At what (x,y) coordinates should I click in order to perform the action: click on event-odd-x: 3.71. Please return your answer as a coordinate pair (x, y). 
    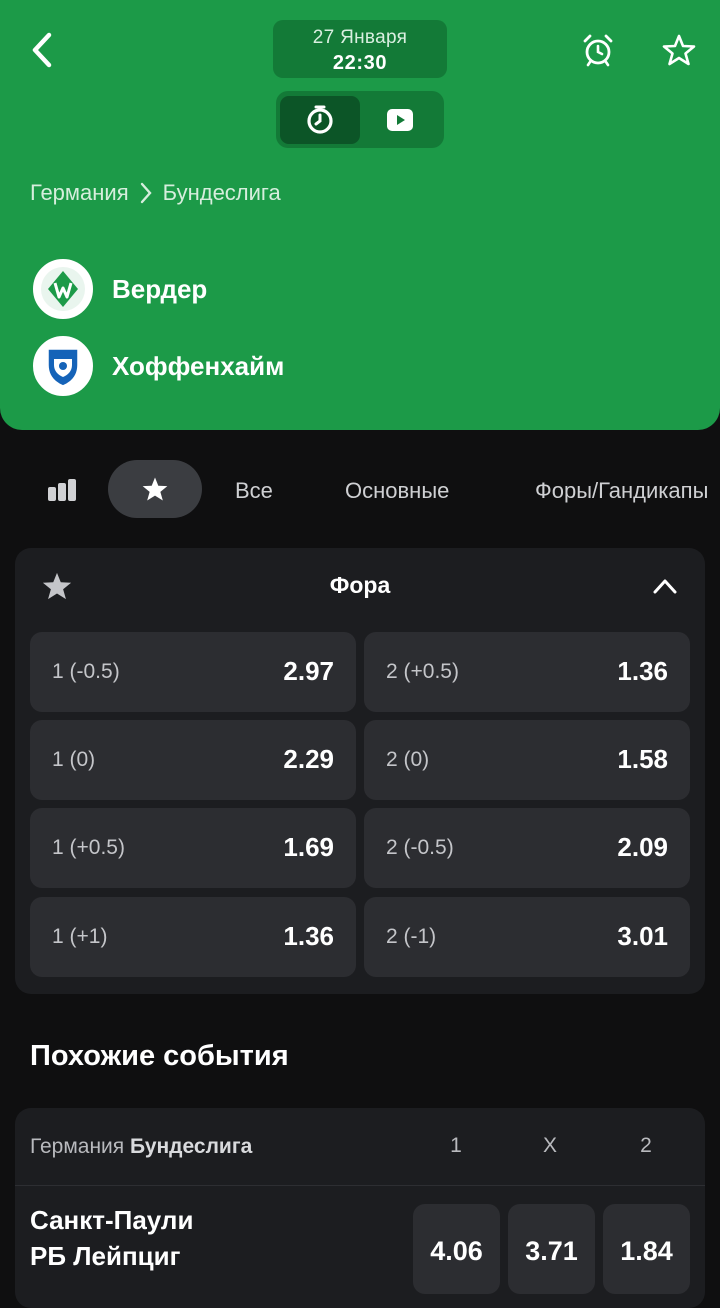
    Looking at the image, I should click on (551, 1249).